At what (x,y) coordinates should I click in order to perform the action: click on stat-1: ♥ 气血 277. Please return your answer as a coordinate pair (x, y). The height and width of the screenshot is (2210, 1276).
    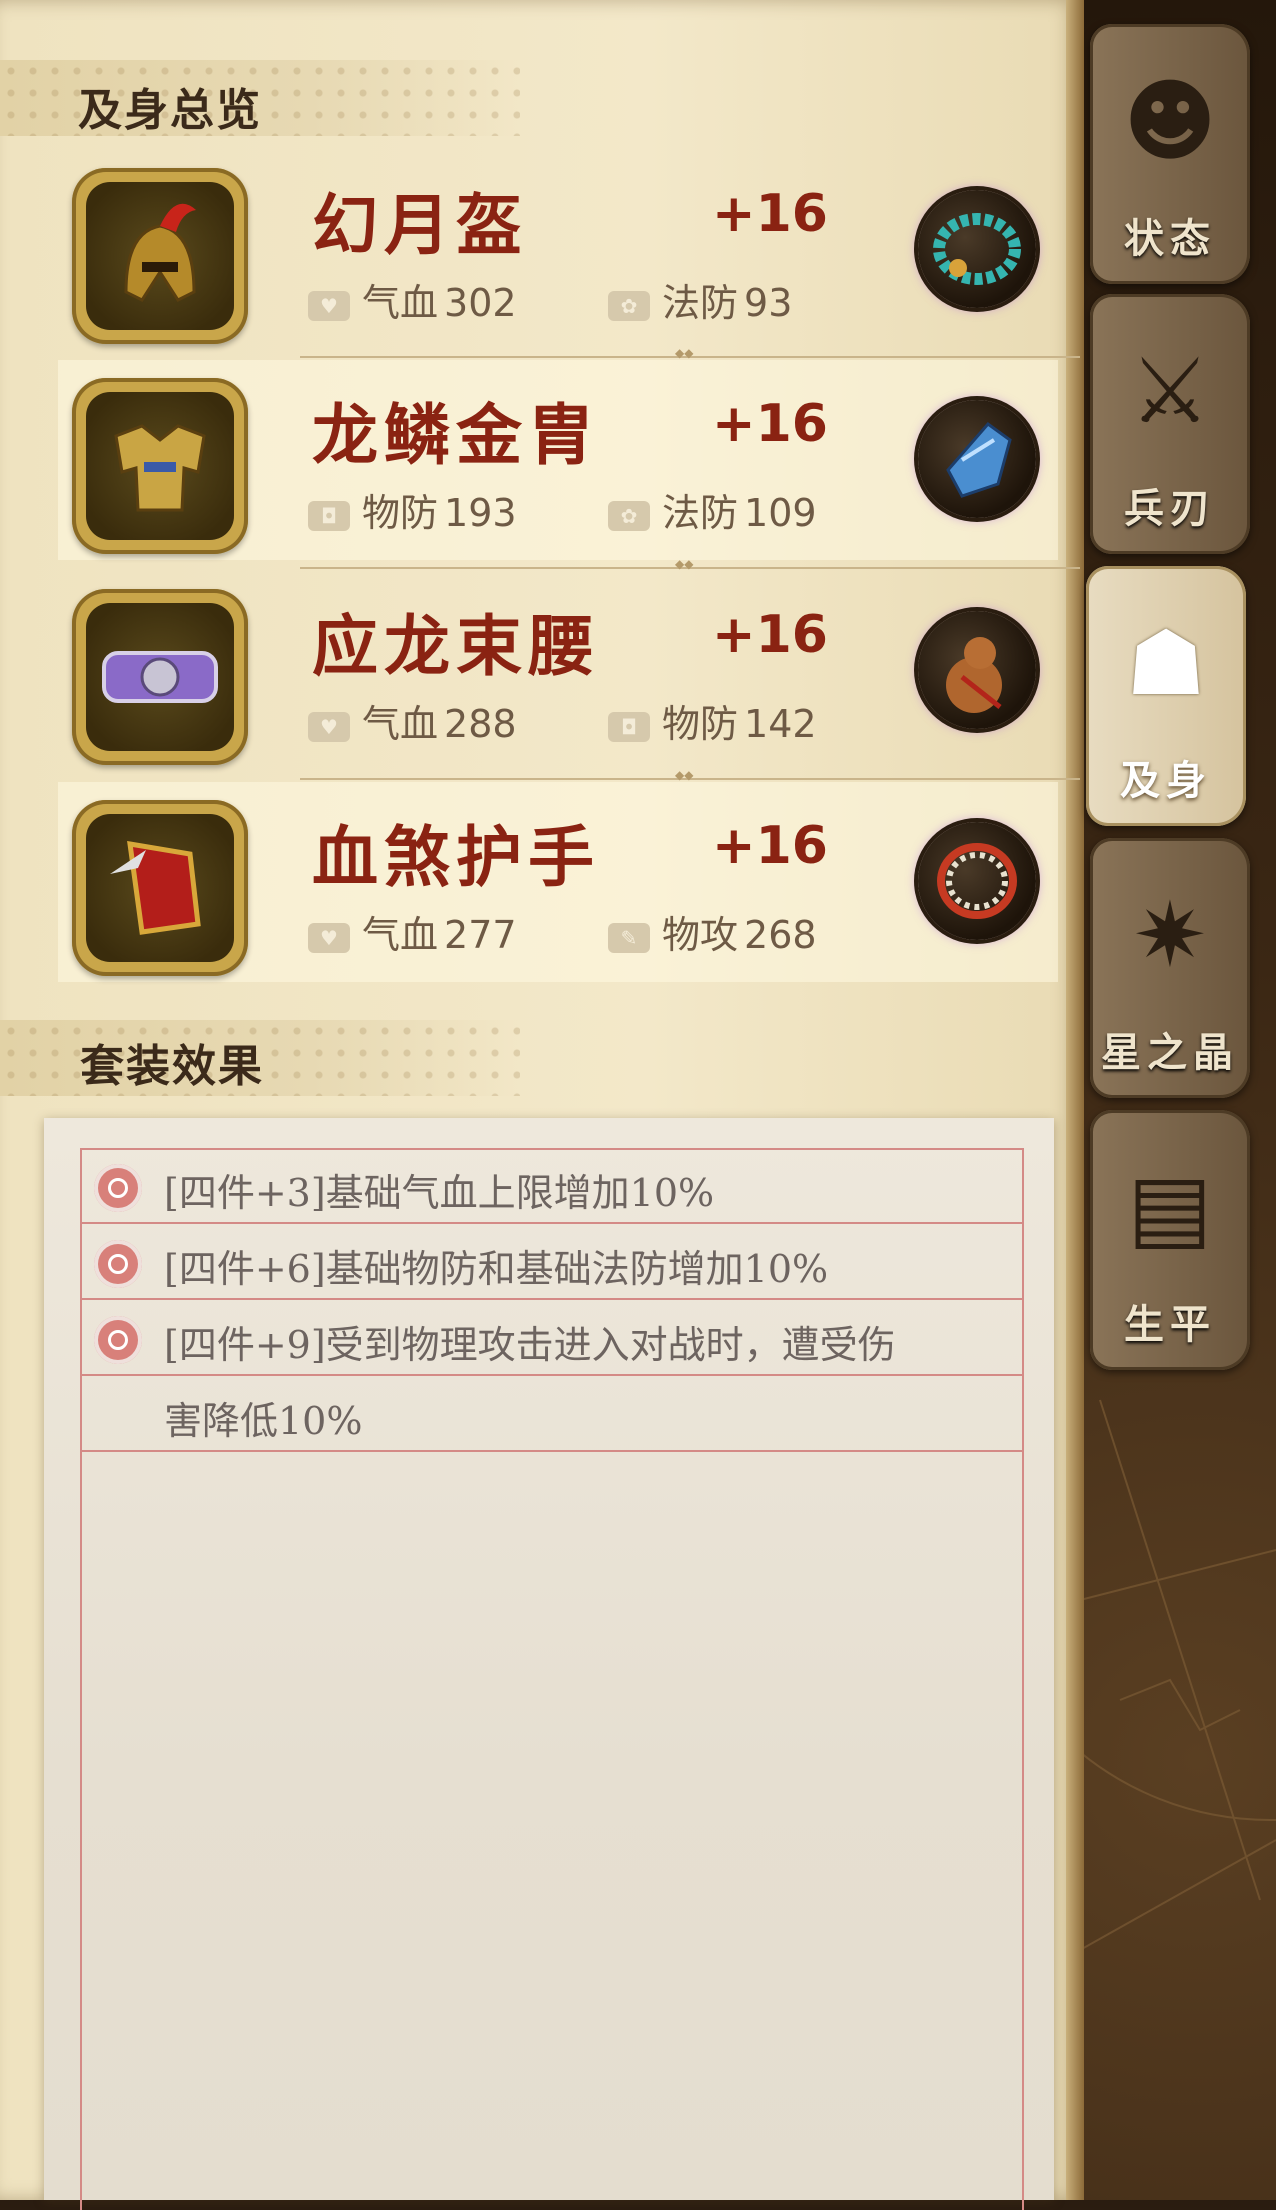
    Looking at the image, I should click on (412, 931).